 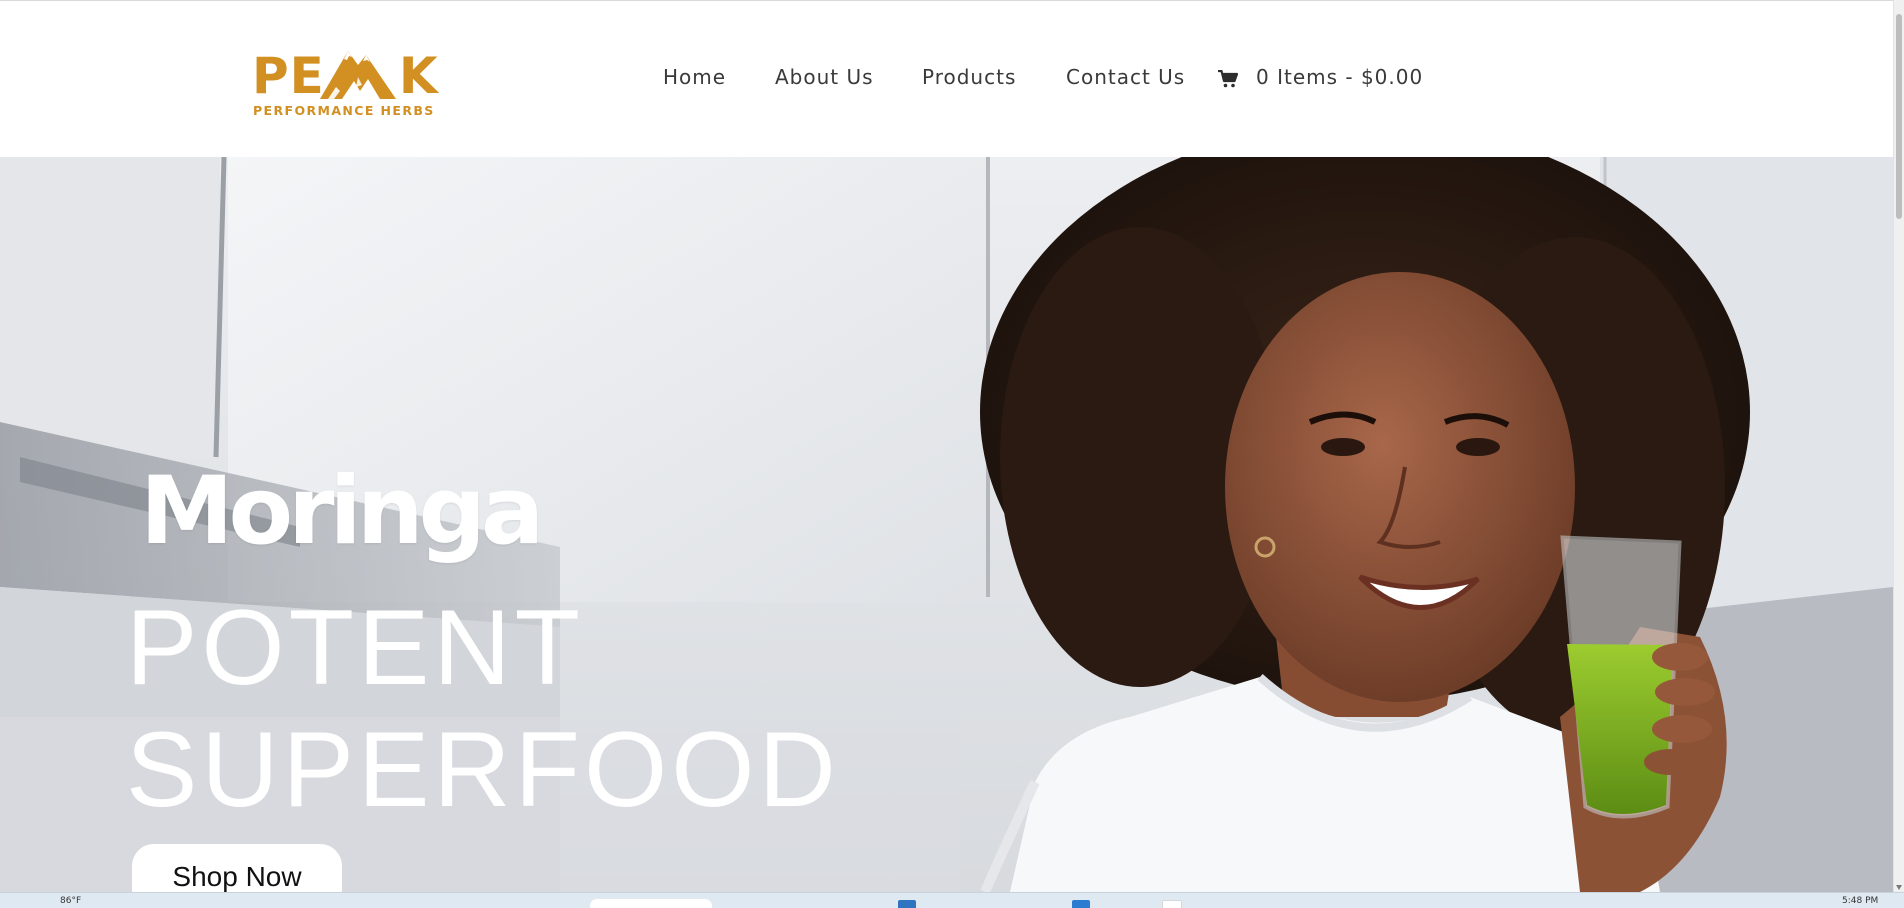 What do you see at coordinates (1899, 116) in the screenshot?
I see `scrollbar-thumb` at bounding box center [1899, 116].